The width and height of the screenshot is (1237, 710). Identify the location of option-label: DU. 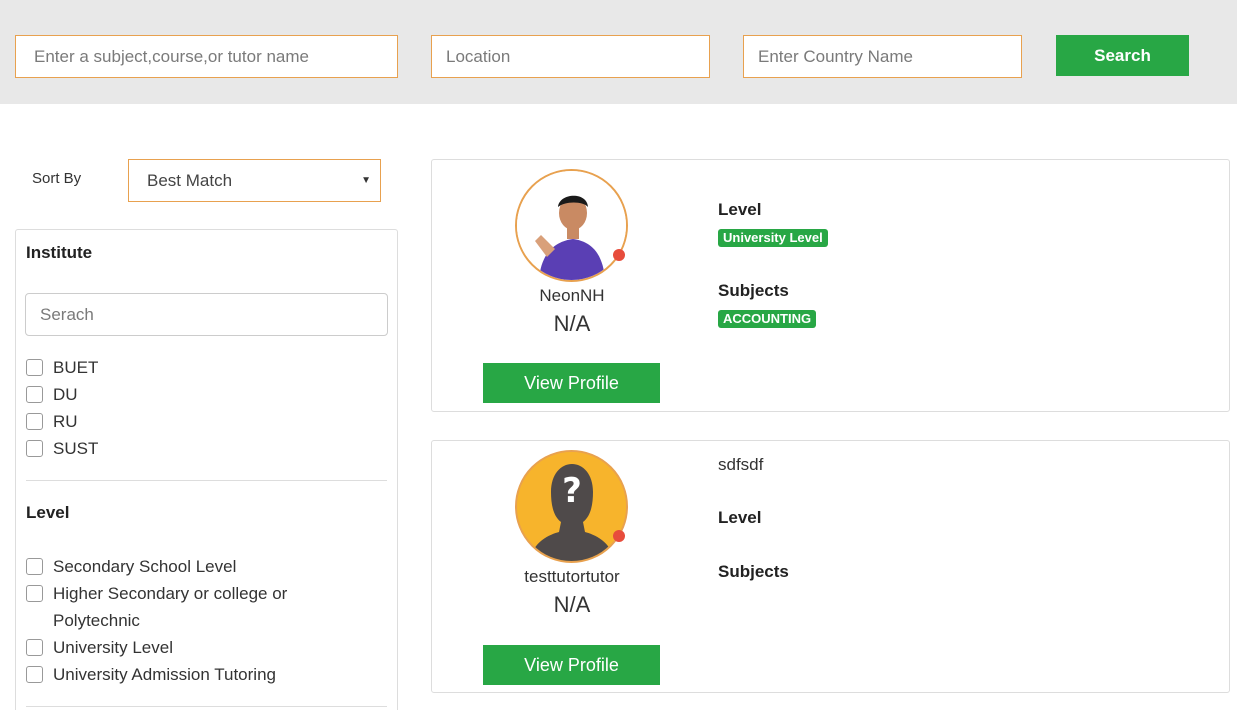
(65, 394).